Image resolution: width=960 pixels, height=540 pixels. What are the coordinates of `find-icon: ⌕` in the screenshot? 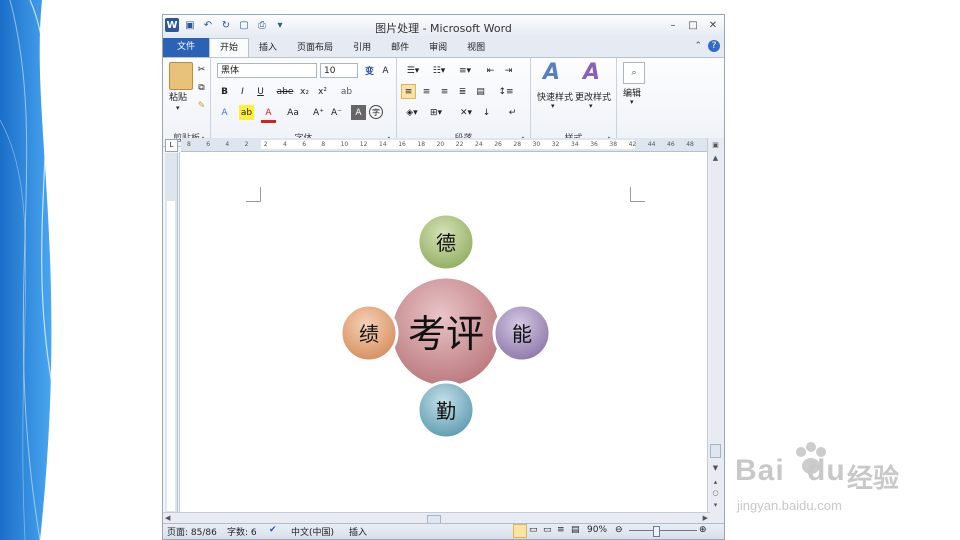 It's located at (634, 73).